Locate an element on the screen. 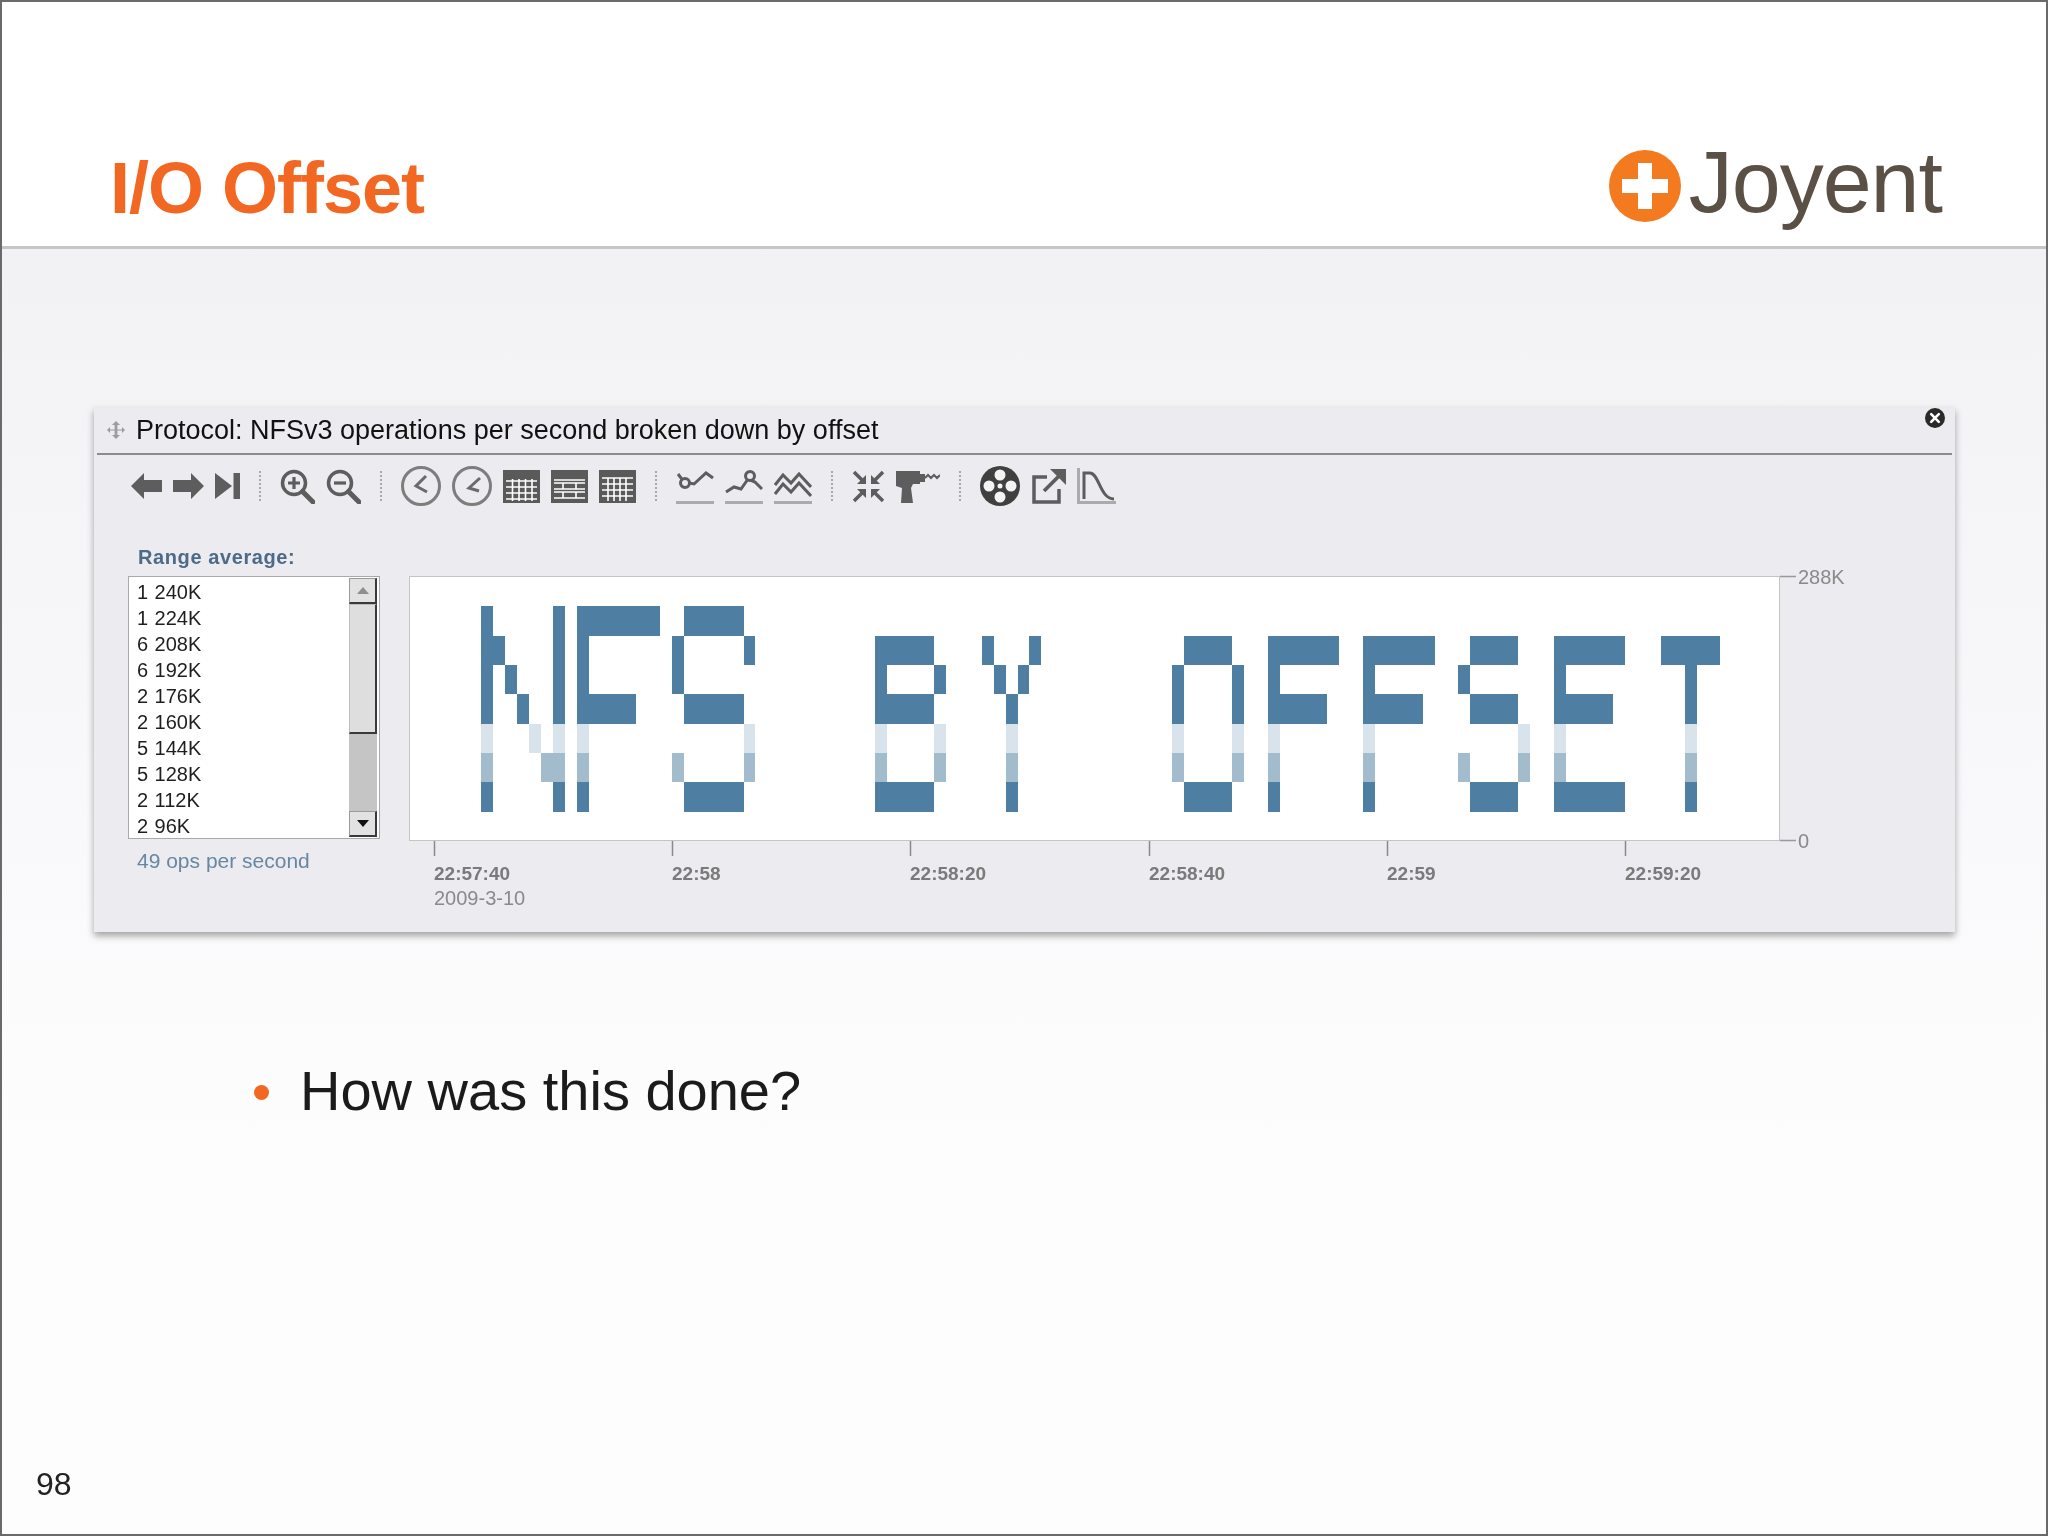 The width and height of the screenshot is (2048, 1536). list-item: 5 144K is located at coordinates (243, 748).